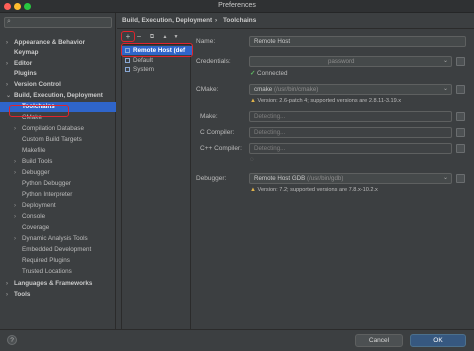 This screenshot has height=351, width=474. Describe the element at coordinates (47, 271) in the screenshot. I see `sidebar-item-label: Trusted Locations` at that location.